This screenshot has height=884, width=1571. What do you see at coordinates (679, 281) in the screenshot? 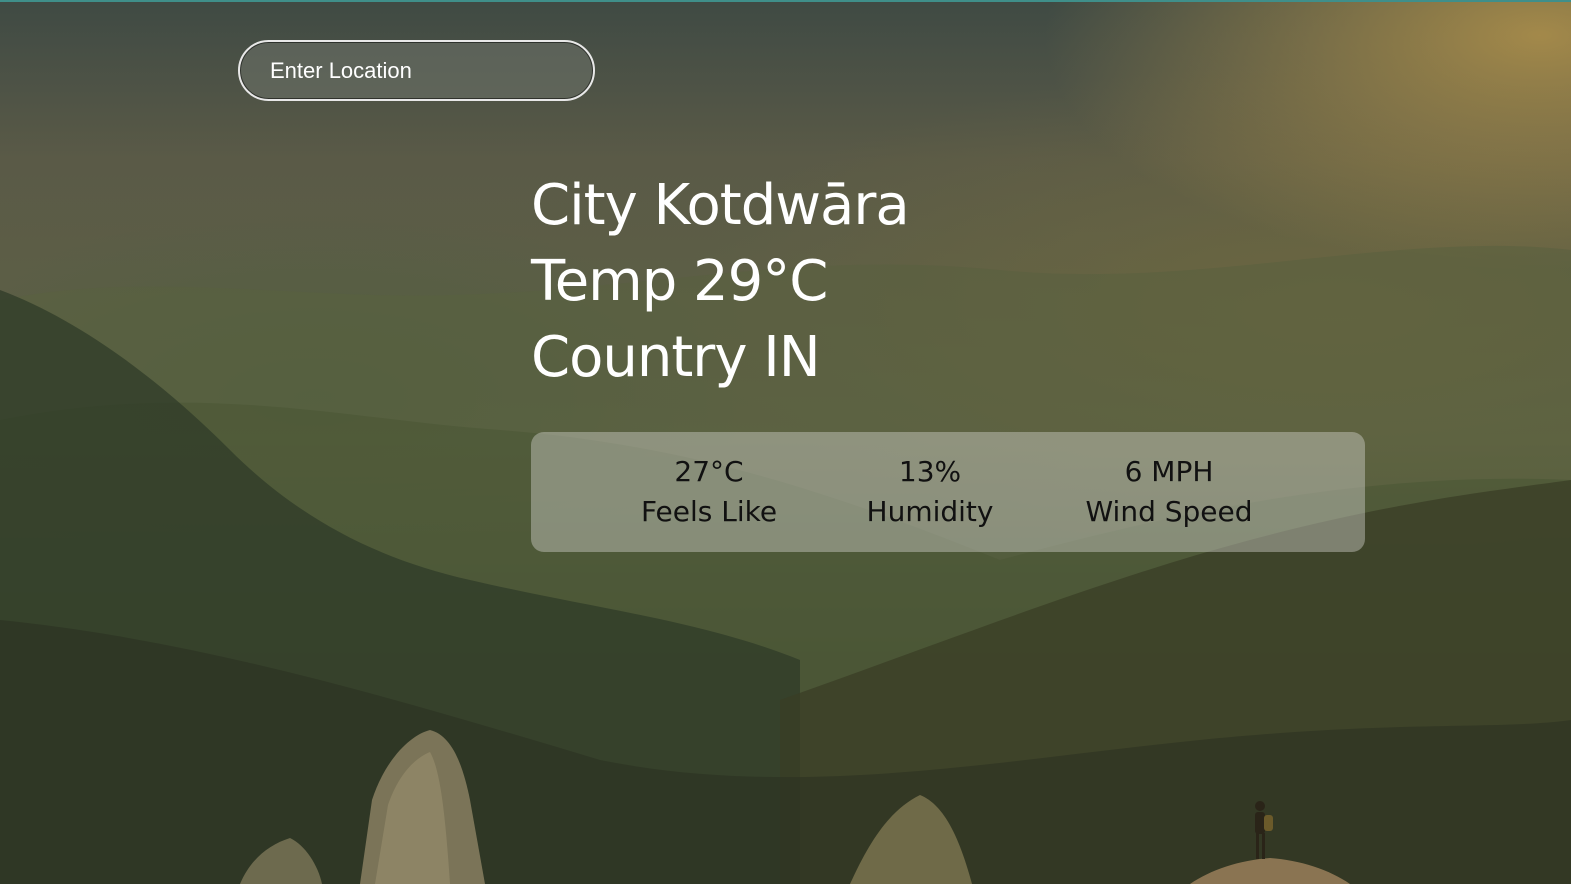
I see `temperature: Temp 29°C` at bounding box center [679, 281].